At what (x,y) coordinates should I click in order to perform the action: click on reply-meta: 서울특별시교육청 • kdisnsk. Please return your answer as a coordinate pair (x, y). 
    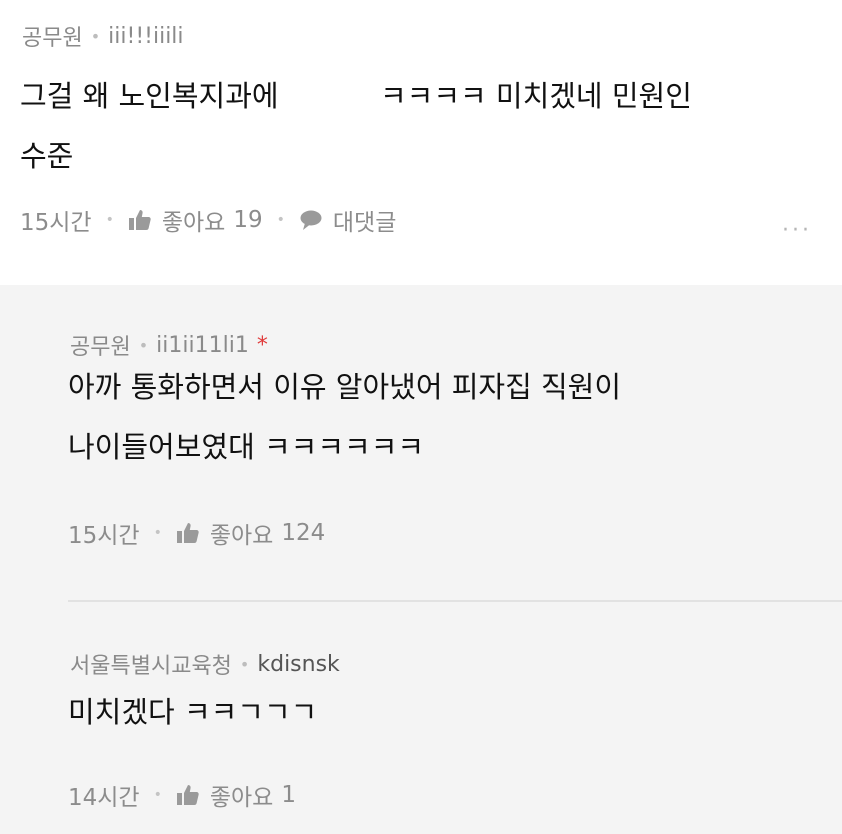
    Looking at the image, I should click on (205, 664).